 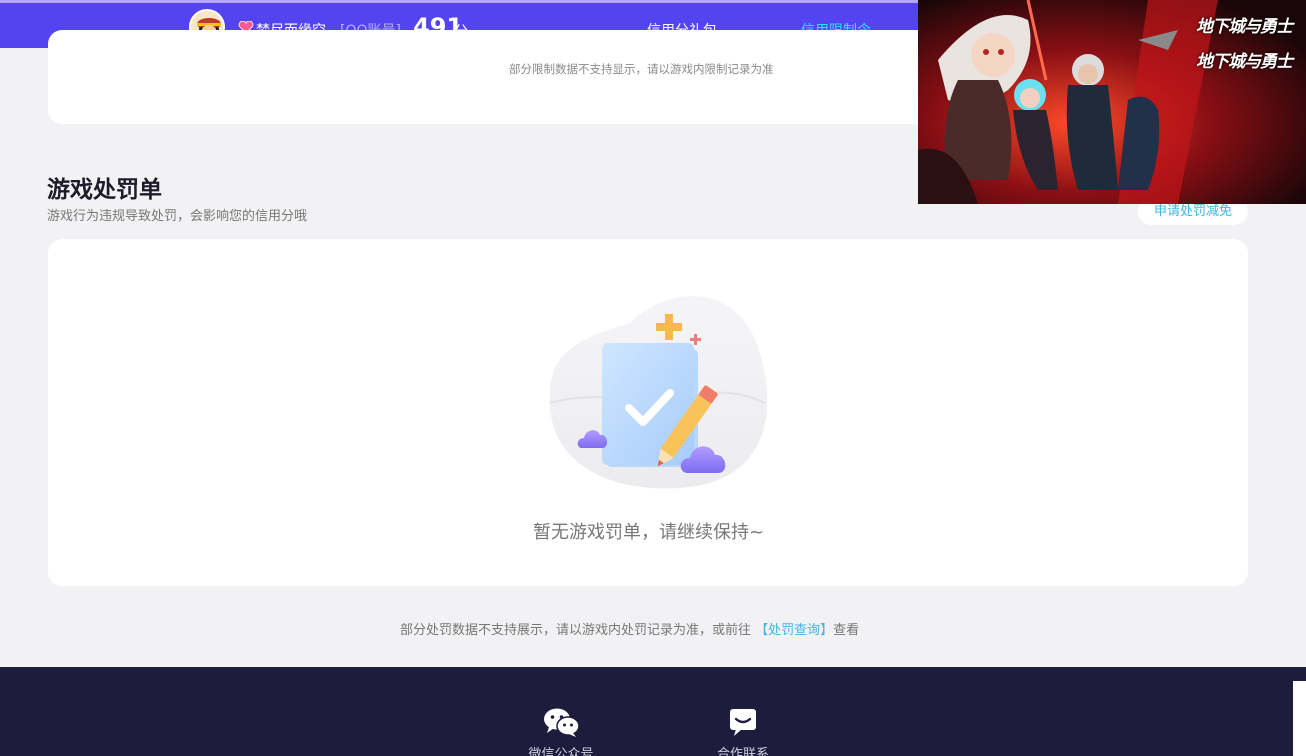 I want to click on footer-contact-label: 合作联系, so click(x=742, y=751).